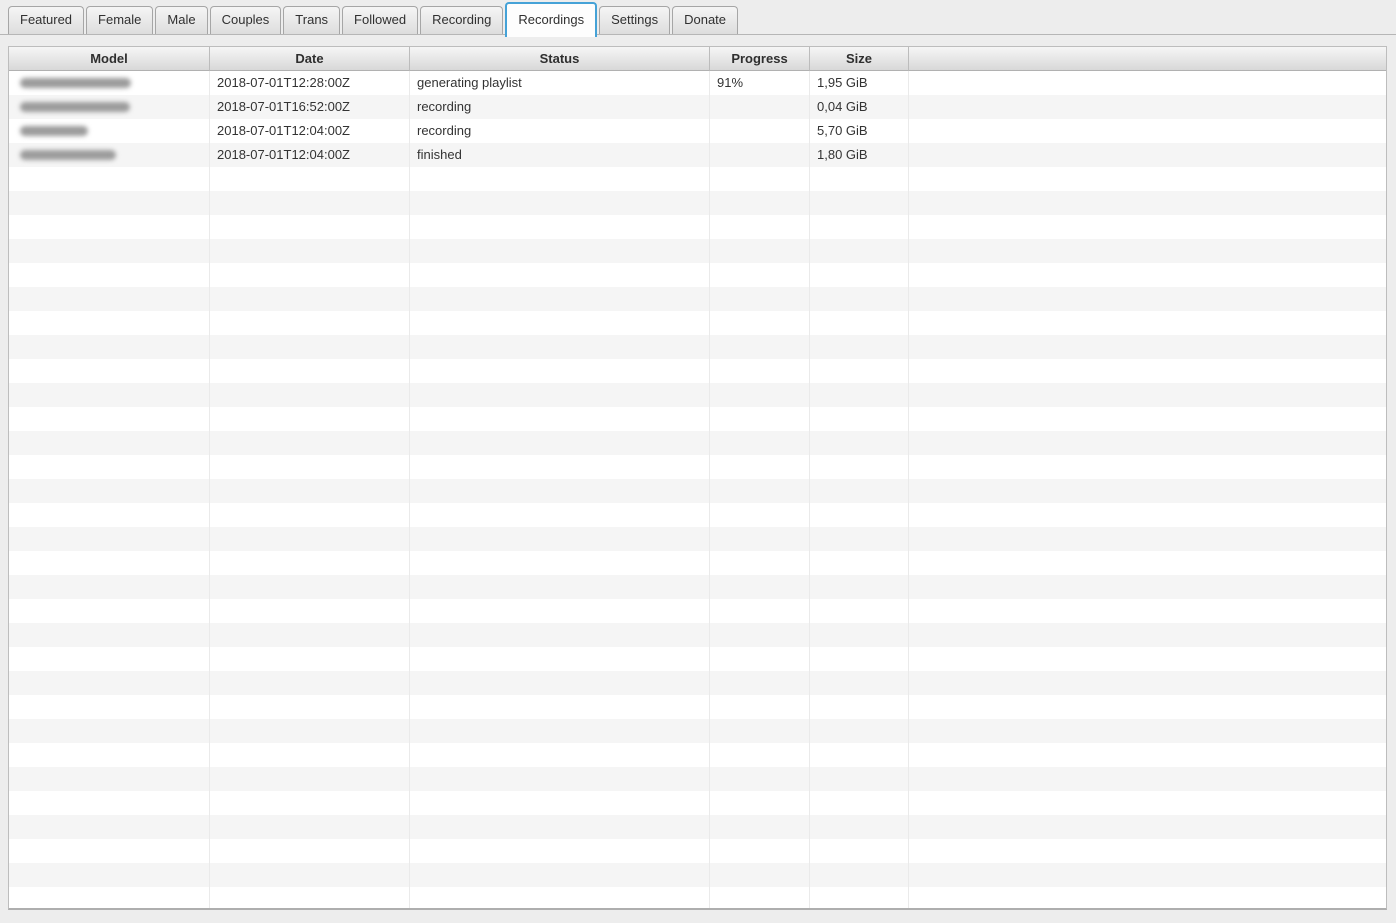 This screenshot has height=923, width=1396. What do you see at coordinates (560, 83) in the screenshot?
I see `cell-status: generating playlist` at bounding box center [560, 83].